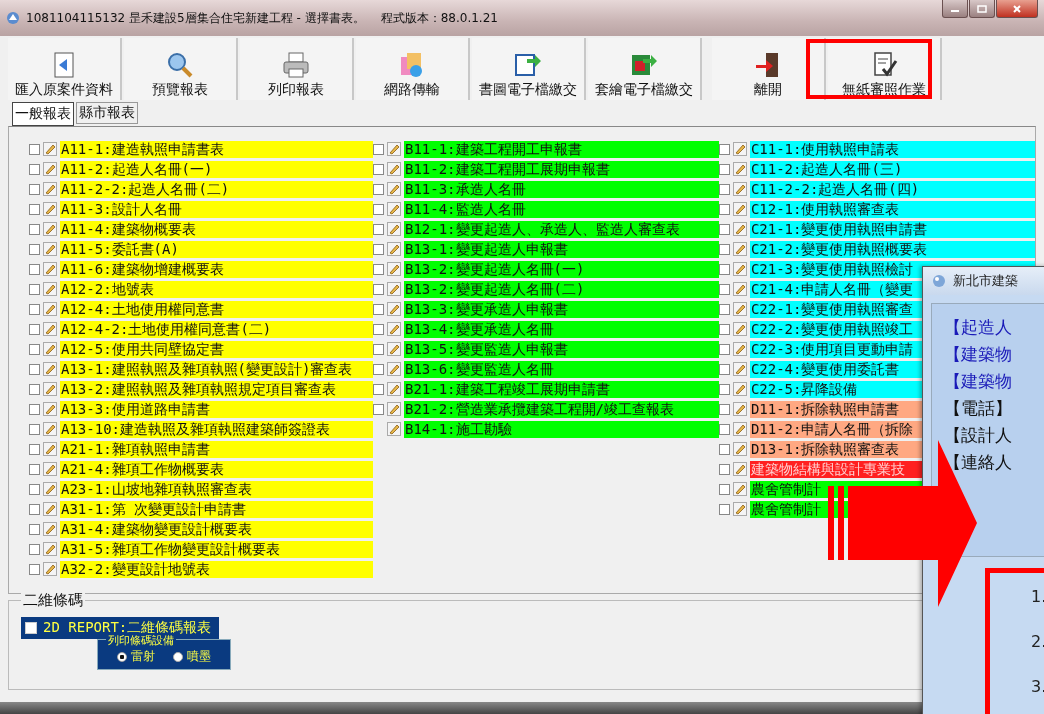  I want to click on report-item: A13-1:建照執照及雜項執照(變更設計)審查表, so click(216, 369).